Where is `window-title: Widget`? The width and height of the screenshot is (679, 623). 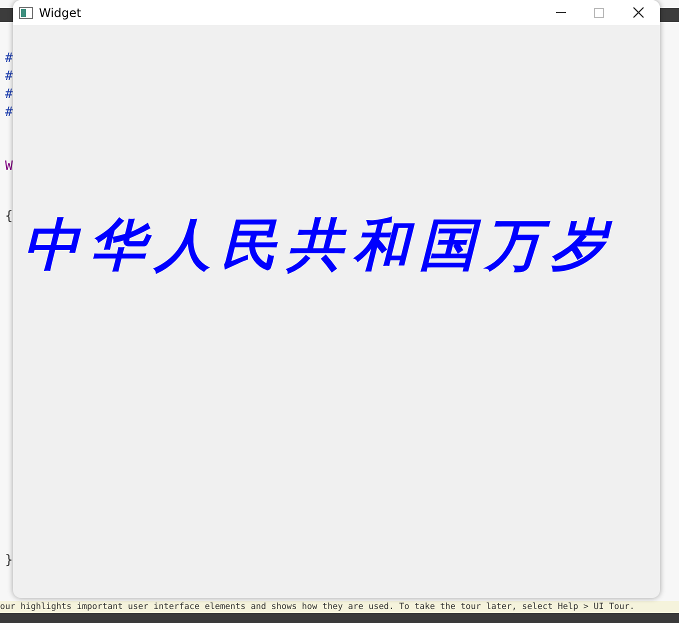
window-title: Widget is located at coordinates (60, 13).